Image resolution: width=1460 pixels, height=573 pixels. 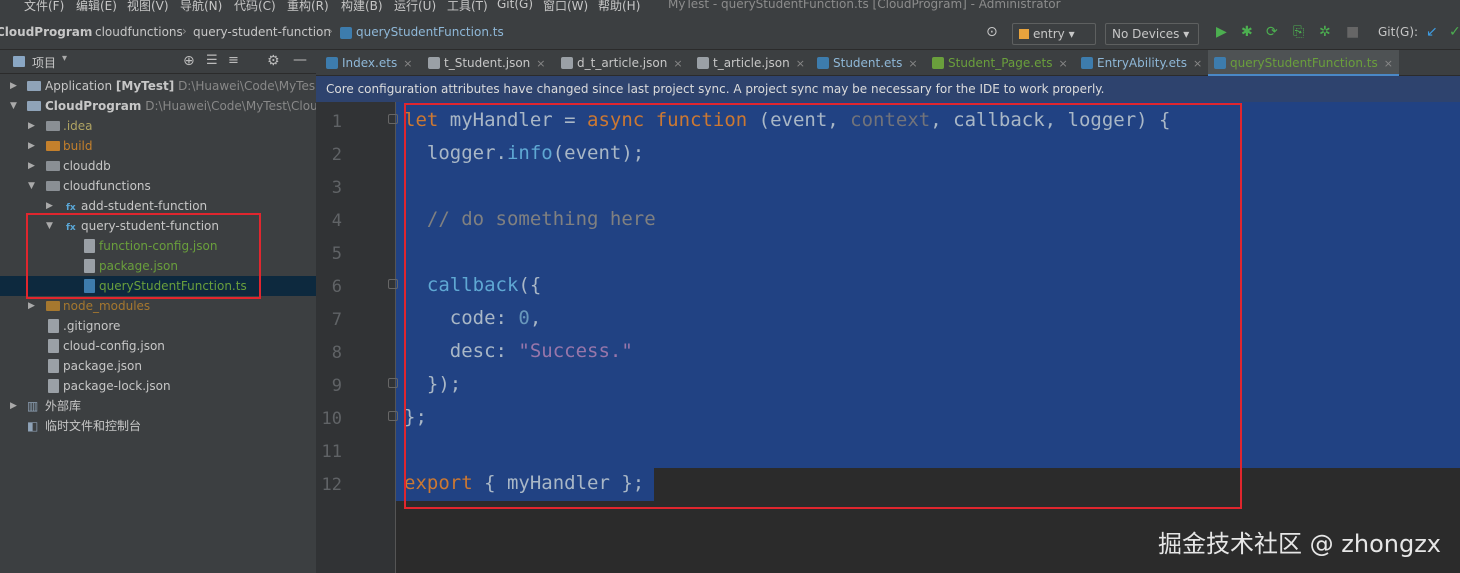 What do you see at coordinates (158, 386) in the screenshot?
I see `tree-item-package-lock-json: package-lock.json` at bounding box center [158, 386].